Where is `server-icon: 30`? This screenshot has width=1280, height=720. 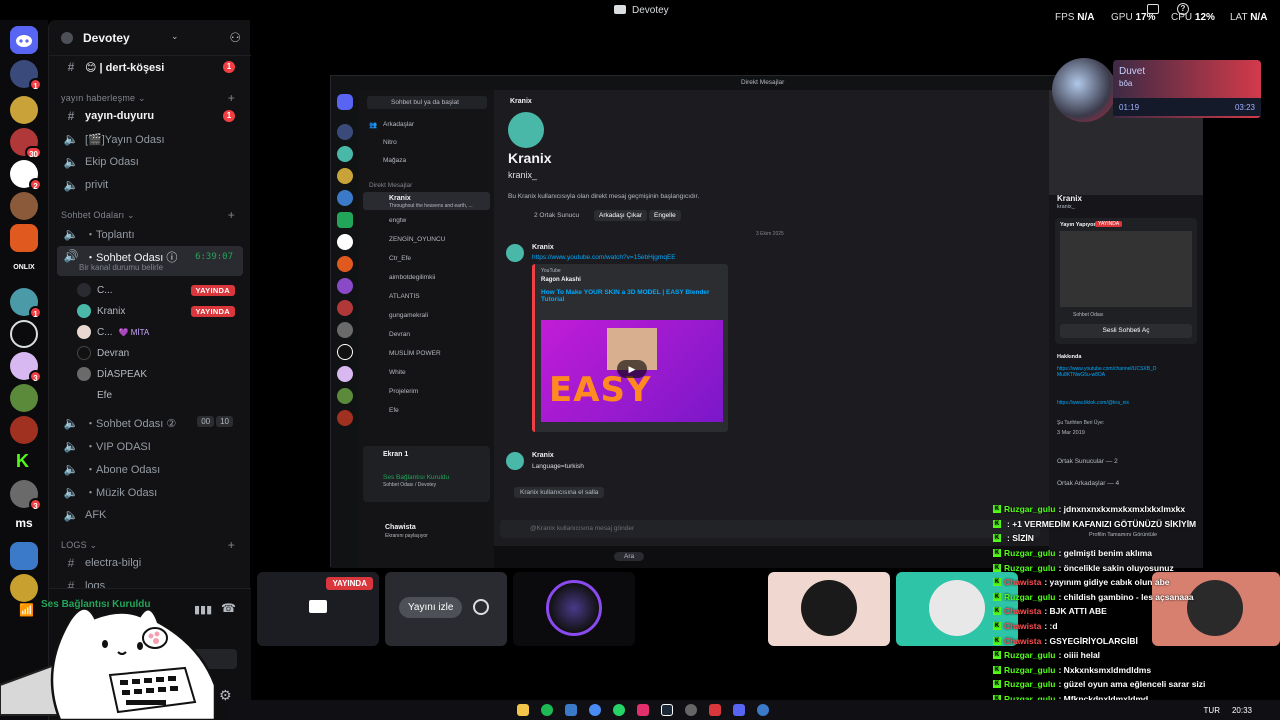 server-icon: 30 is located at coordinates (26, 143).